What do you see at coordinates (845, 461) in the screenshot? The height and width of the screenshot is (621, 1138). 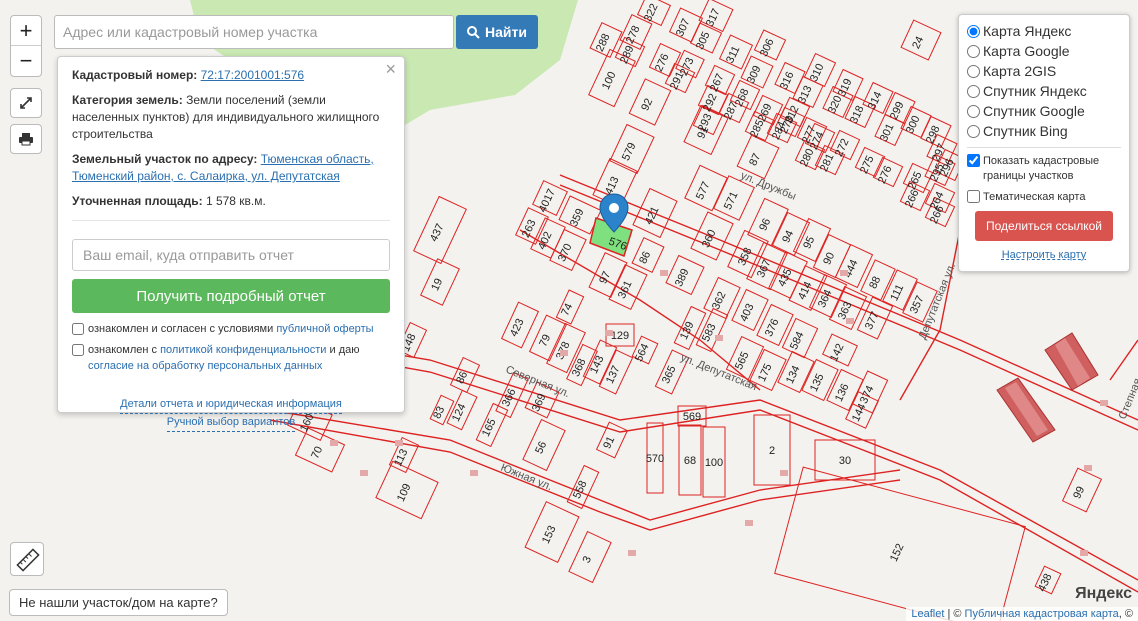 I see `parcel-number: 30` at bounding box center [845, 461].